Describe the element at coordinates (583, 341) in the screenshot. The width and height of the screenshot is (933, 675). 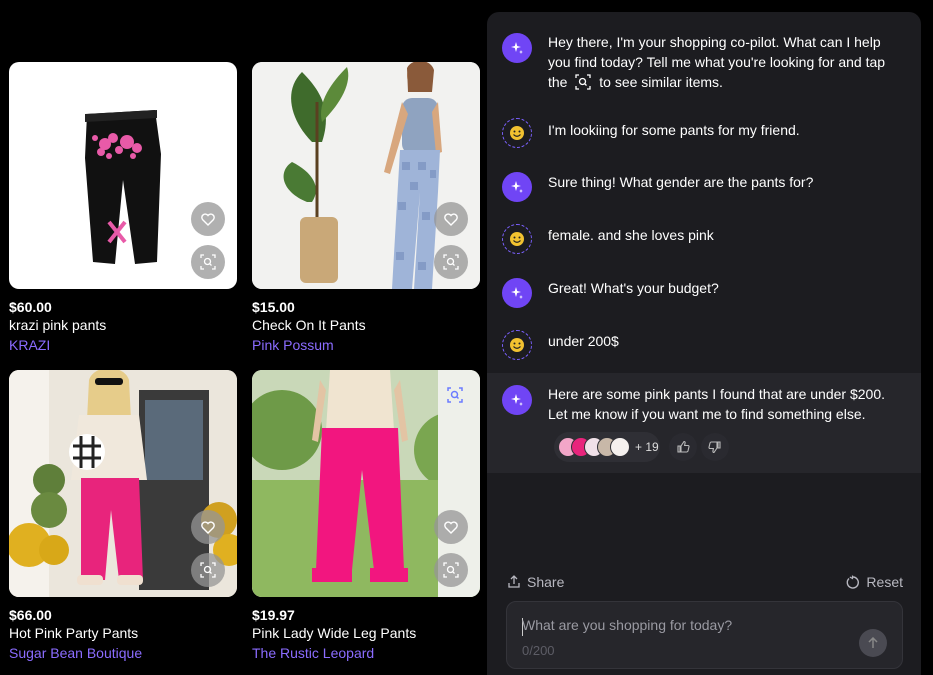
I see `chat-message-text: under 200$` at that location.